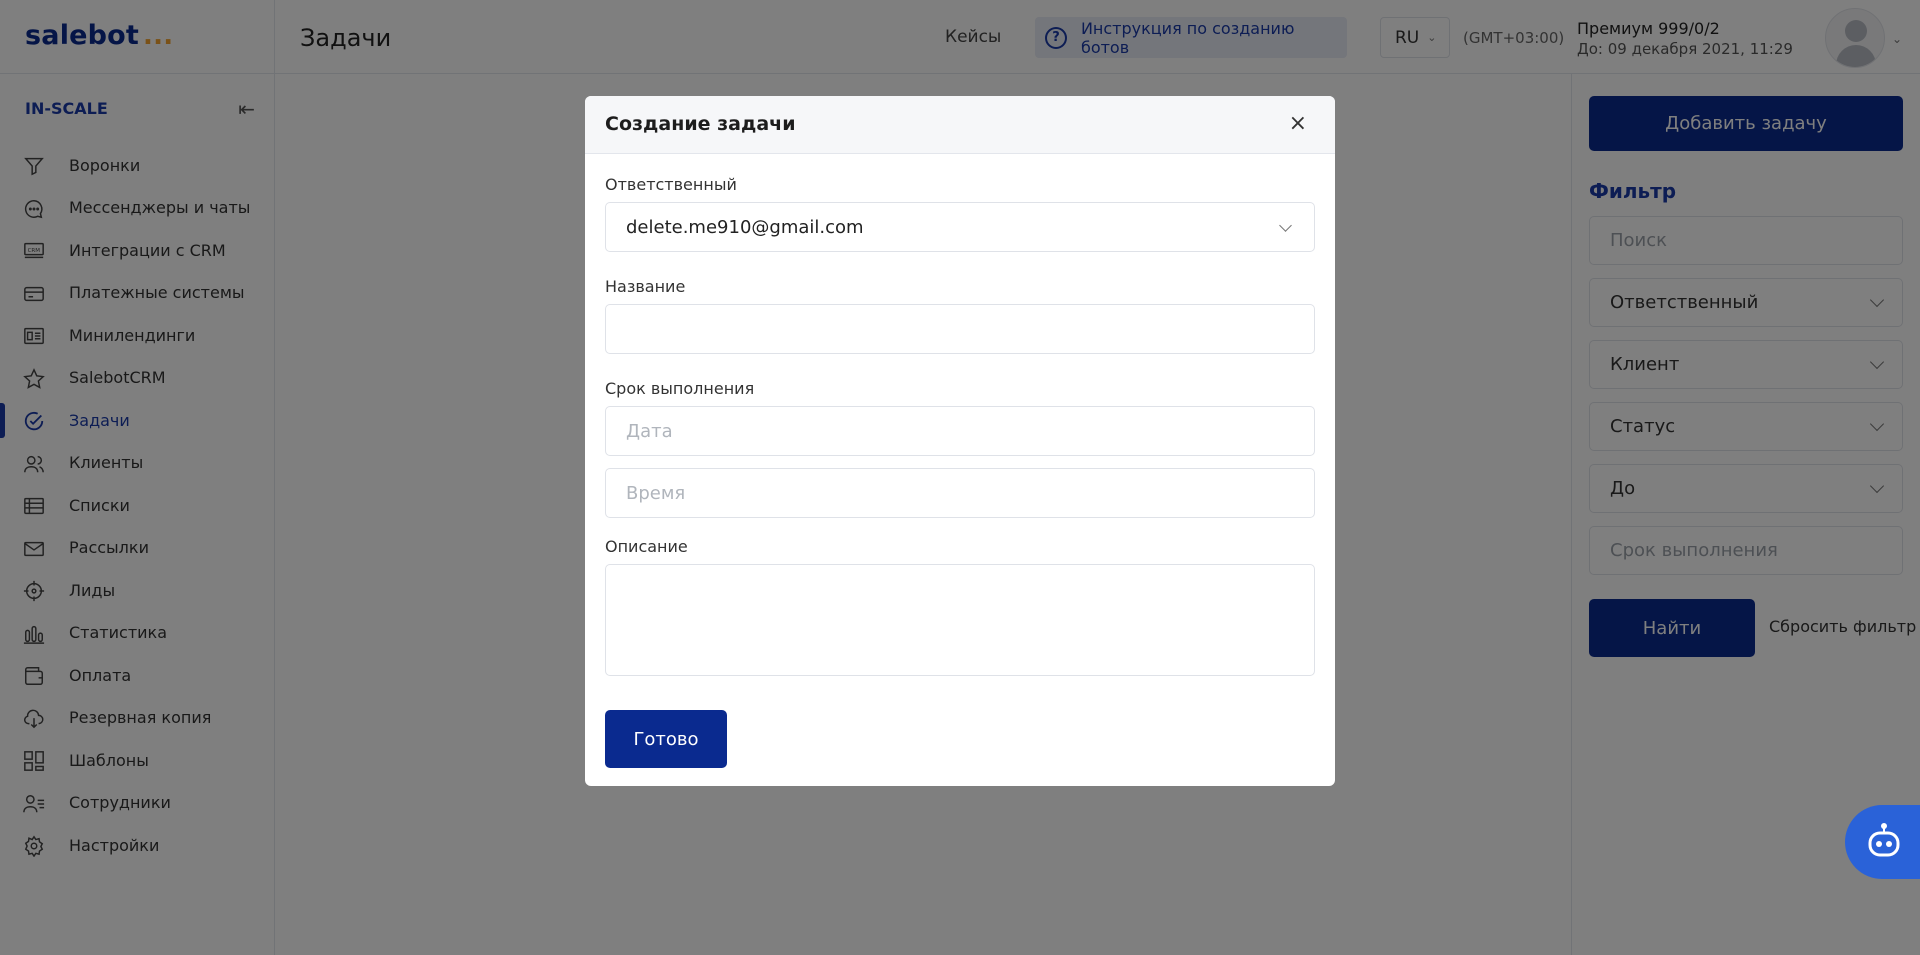 This screenshot has width=1920, height=955. Describe the element at coordinates (645, 286) in the screenshot. I see `name-label: Название` at that location.